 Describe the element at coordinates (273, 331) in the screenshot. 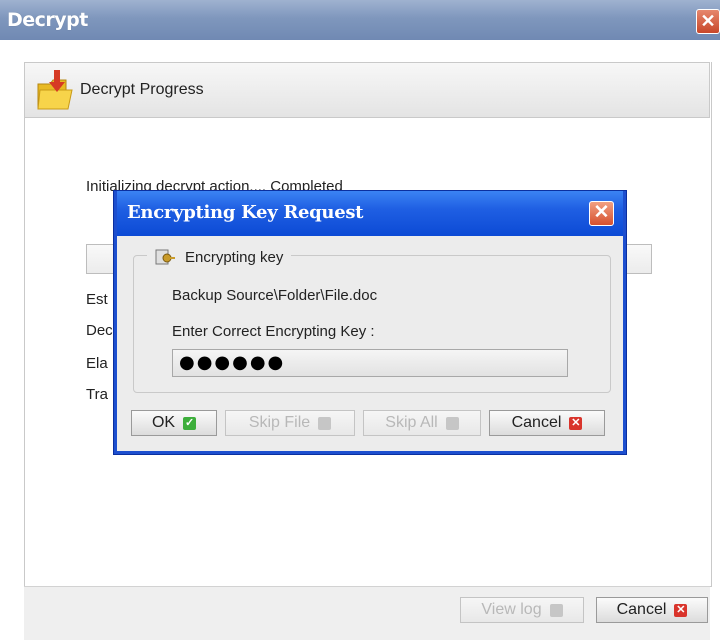

I see `key-prompt: Enter Correct Encrypting Key :` at that location.